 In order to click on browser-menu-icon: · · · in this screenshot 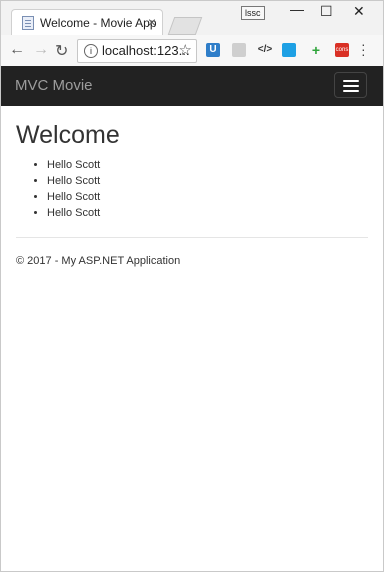, I will do `click(363, 49)`.